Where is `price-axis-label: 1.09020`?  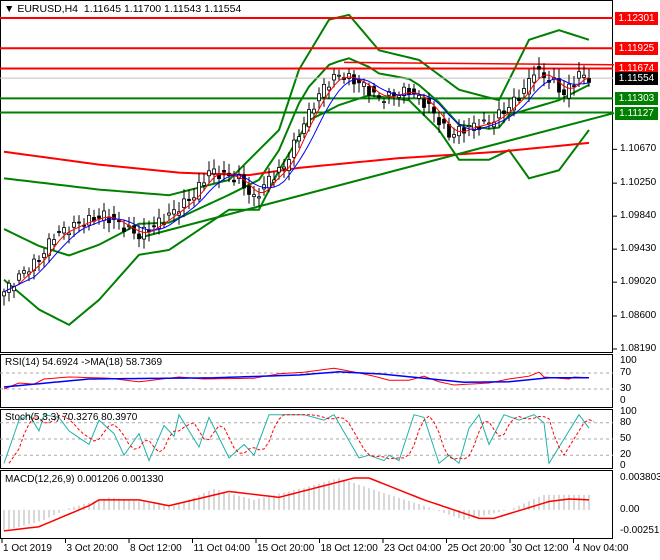 price-axis-label: 1.09020 is located at coordinates (638, 282).